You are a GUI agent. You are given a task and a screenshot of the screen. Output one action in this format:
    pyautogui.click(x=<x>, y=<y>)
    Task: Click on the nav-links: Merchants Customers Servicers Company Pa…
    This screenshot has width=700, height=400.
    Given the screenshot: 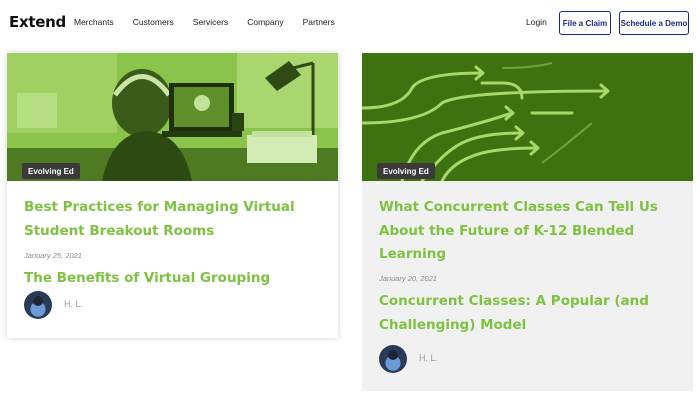 What is the action you would take?
    pyautogui.click(x=214, y=22)
    